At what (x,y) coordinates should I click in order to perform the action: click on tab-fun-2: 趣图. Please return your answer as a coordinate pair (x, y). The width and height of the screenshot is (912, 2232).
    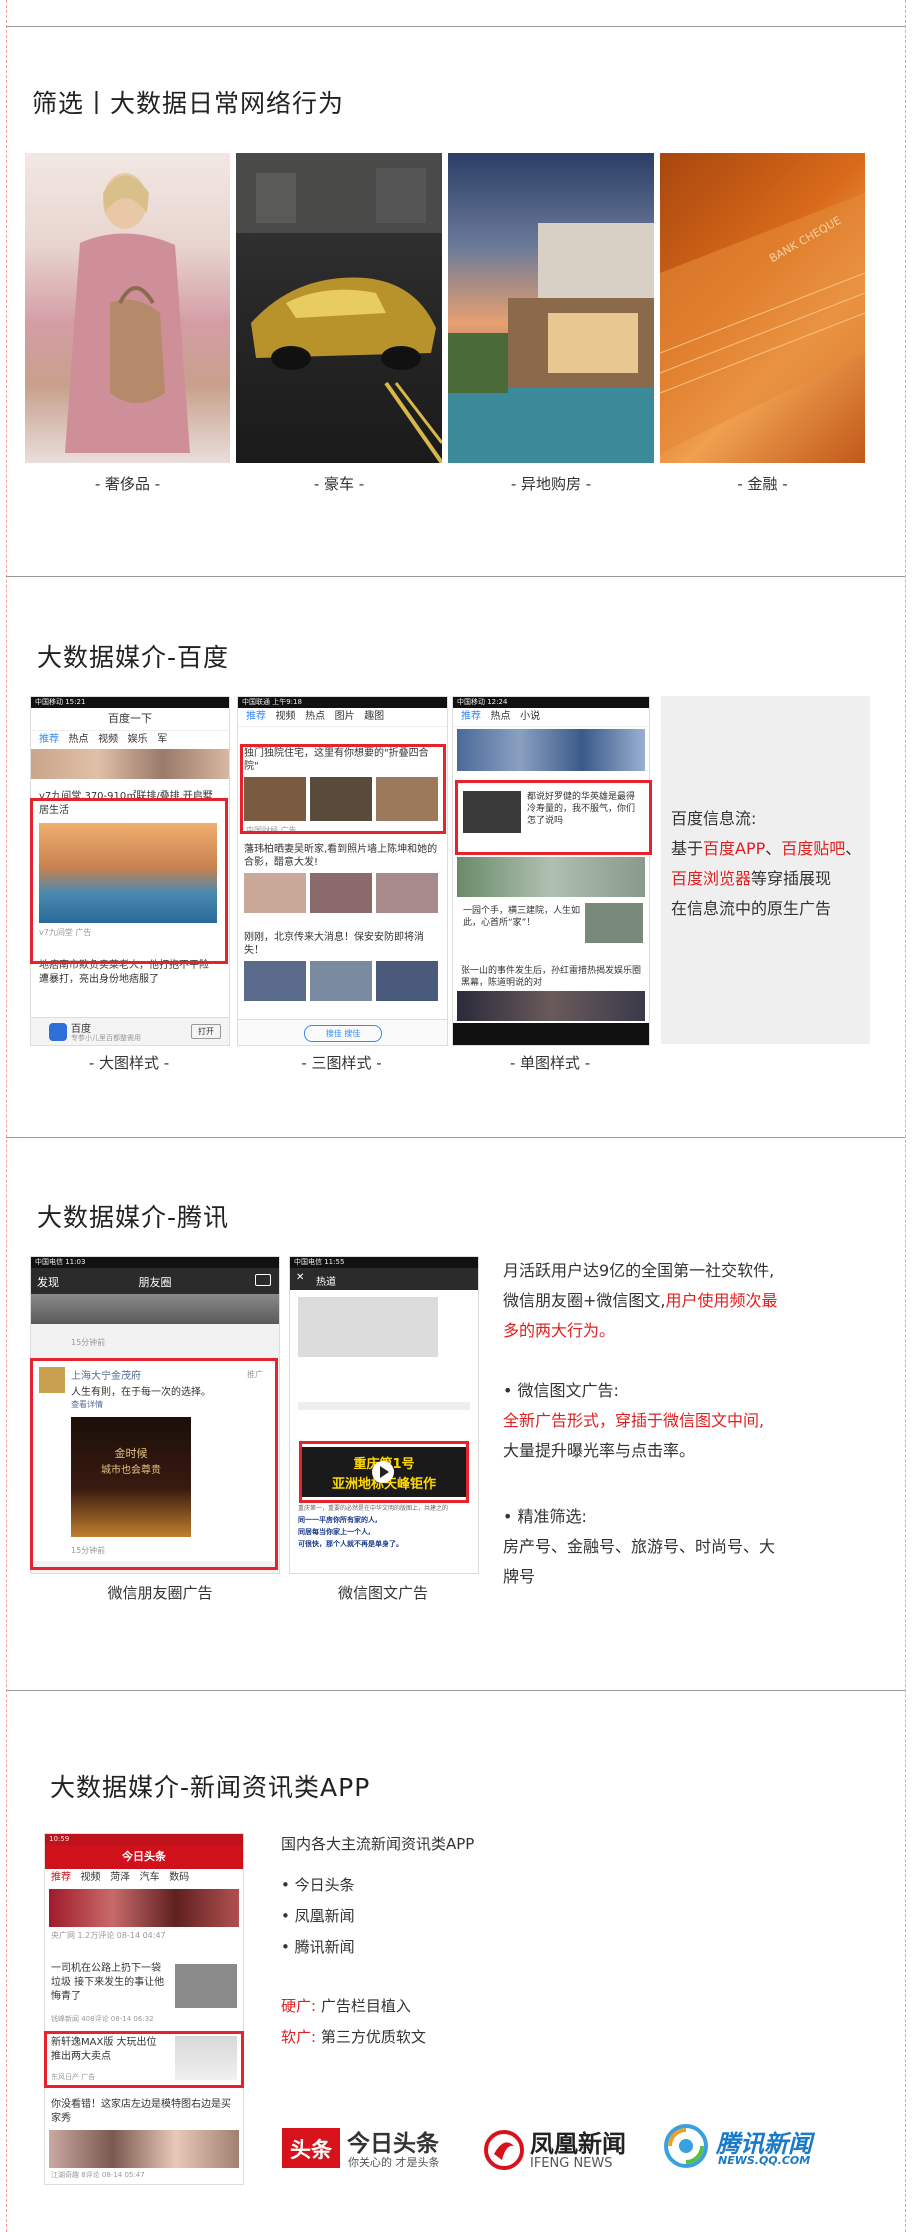
    Looking at the image, I should click on (374, 716).